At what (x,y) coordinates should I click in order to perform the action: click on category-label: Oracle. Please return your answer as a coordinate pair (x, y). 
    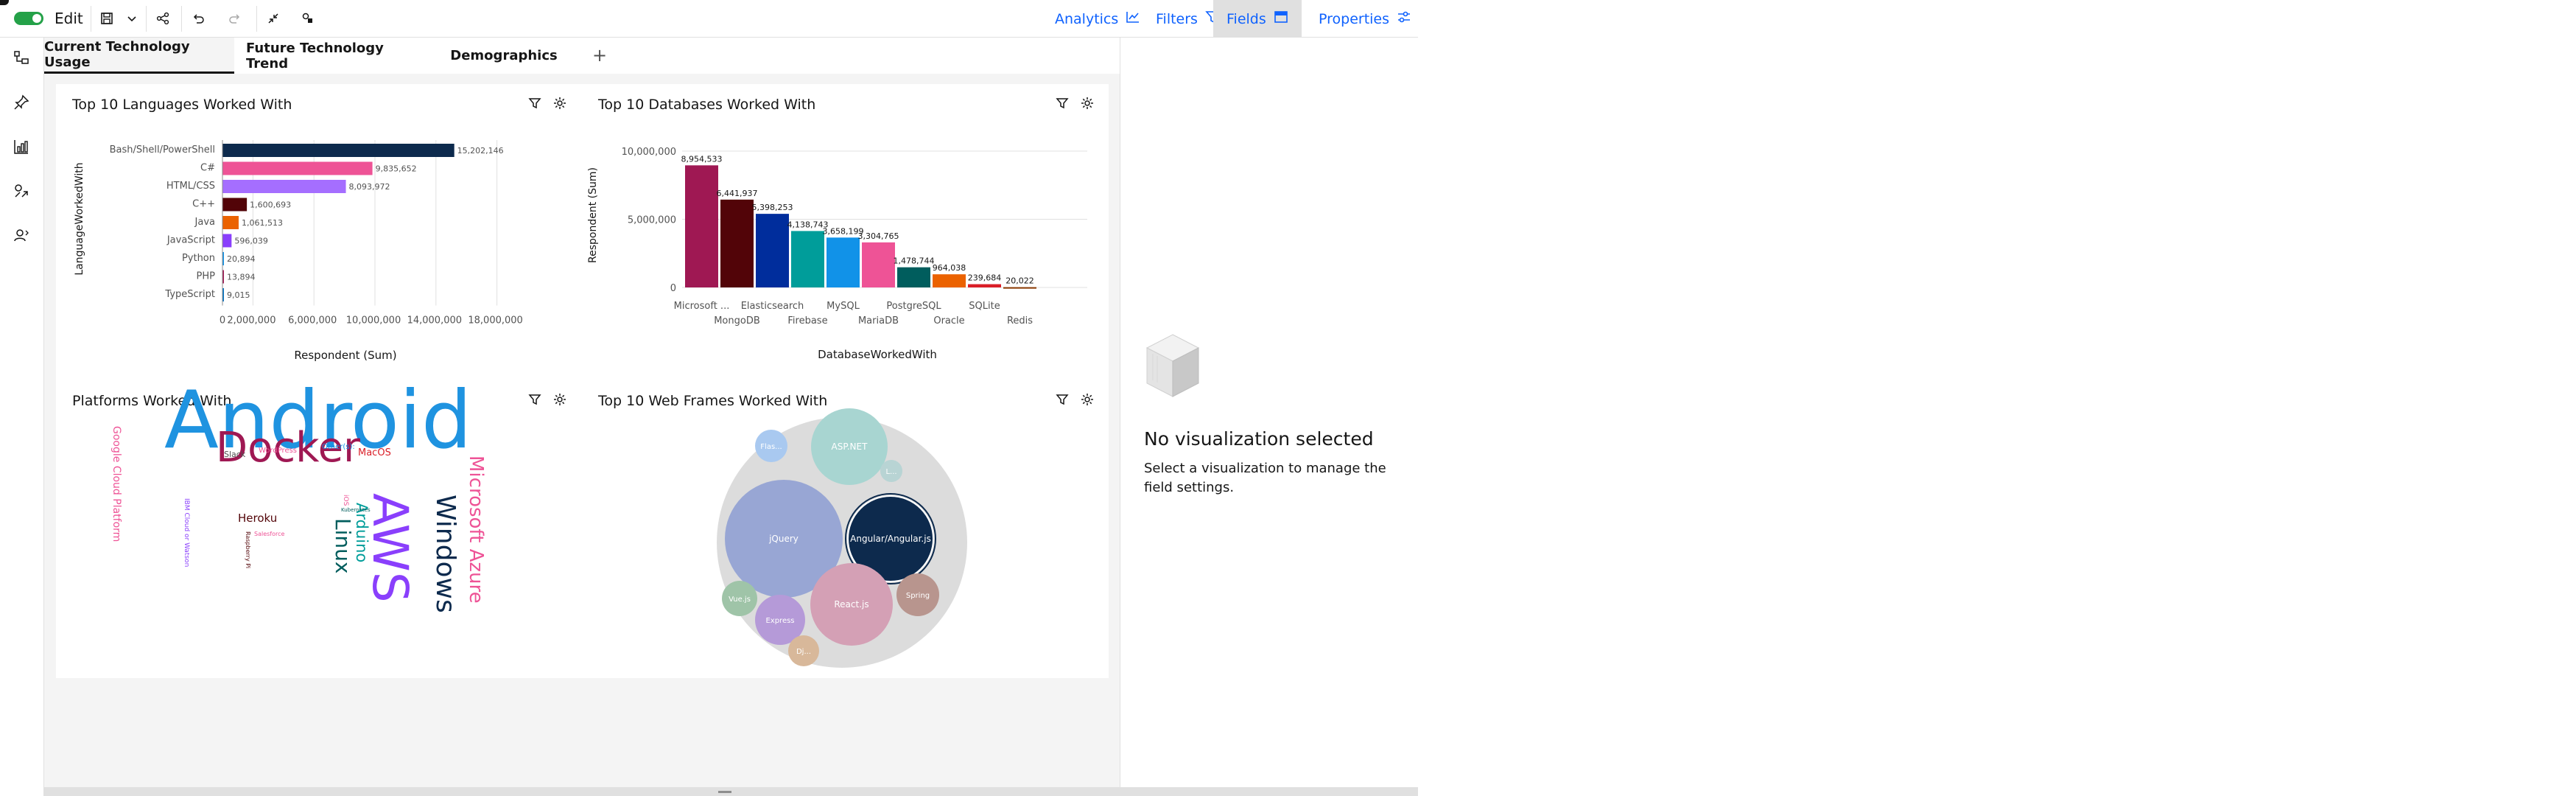
    Looking at the image, I should click on (948, 321).